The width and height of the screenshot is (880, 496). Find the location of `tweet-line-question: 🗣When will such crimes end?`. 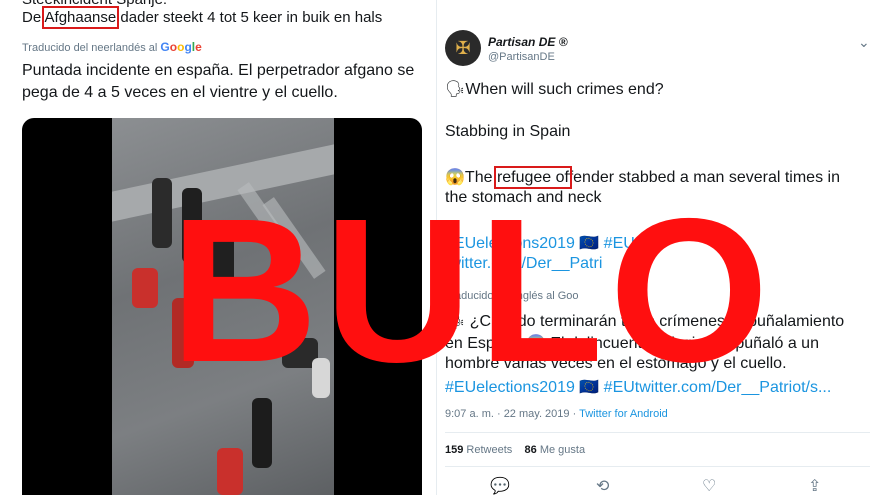

tweet-line-question: 🗣When will such crimes end? is located at coordinates (554, 89).